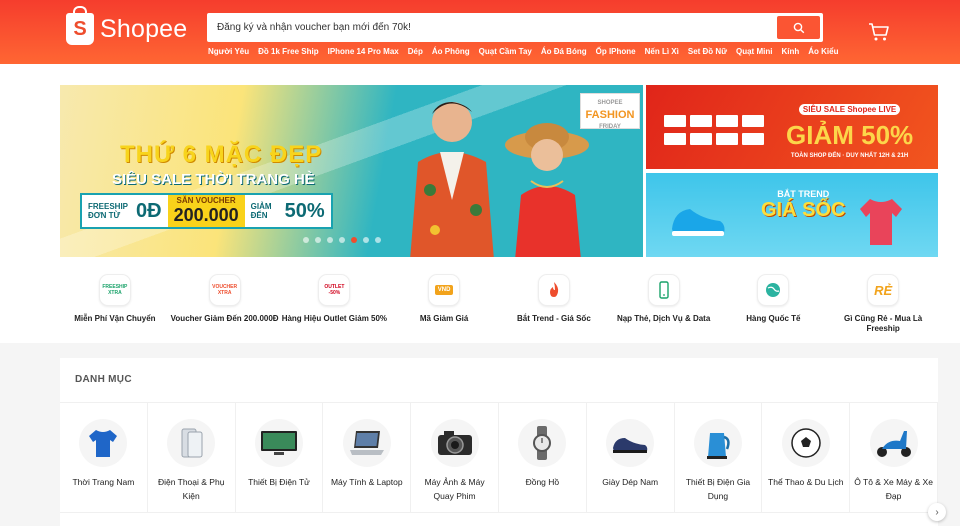 The height and width of the screenshot is (526, 960). I want to click on vnd-icon-text: VND, so click(444, 290).